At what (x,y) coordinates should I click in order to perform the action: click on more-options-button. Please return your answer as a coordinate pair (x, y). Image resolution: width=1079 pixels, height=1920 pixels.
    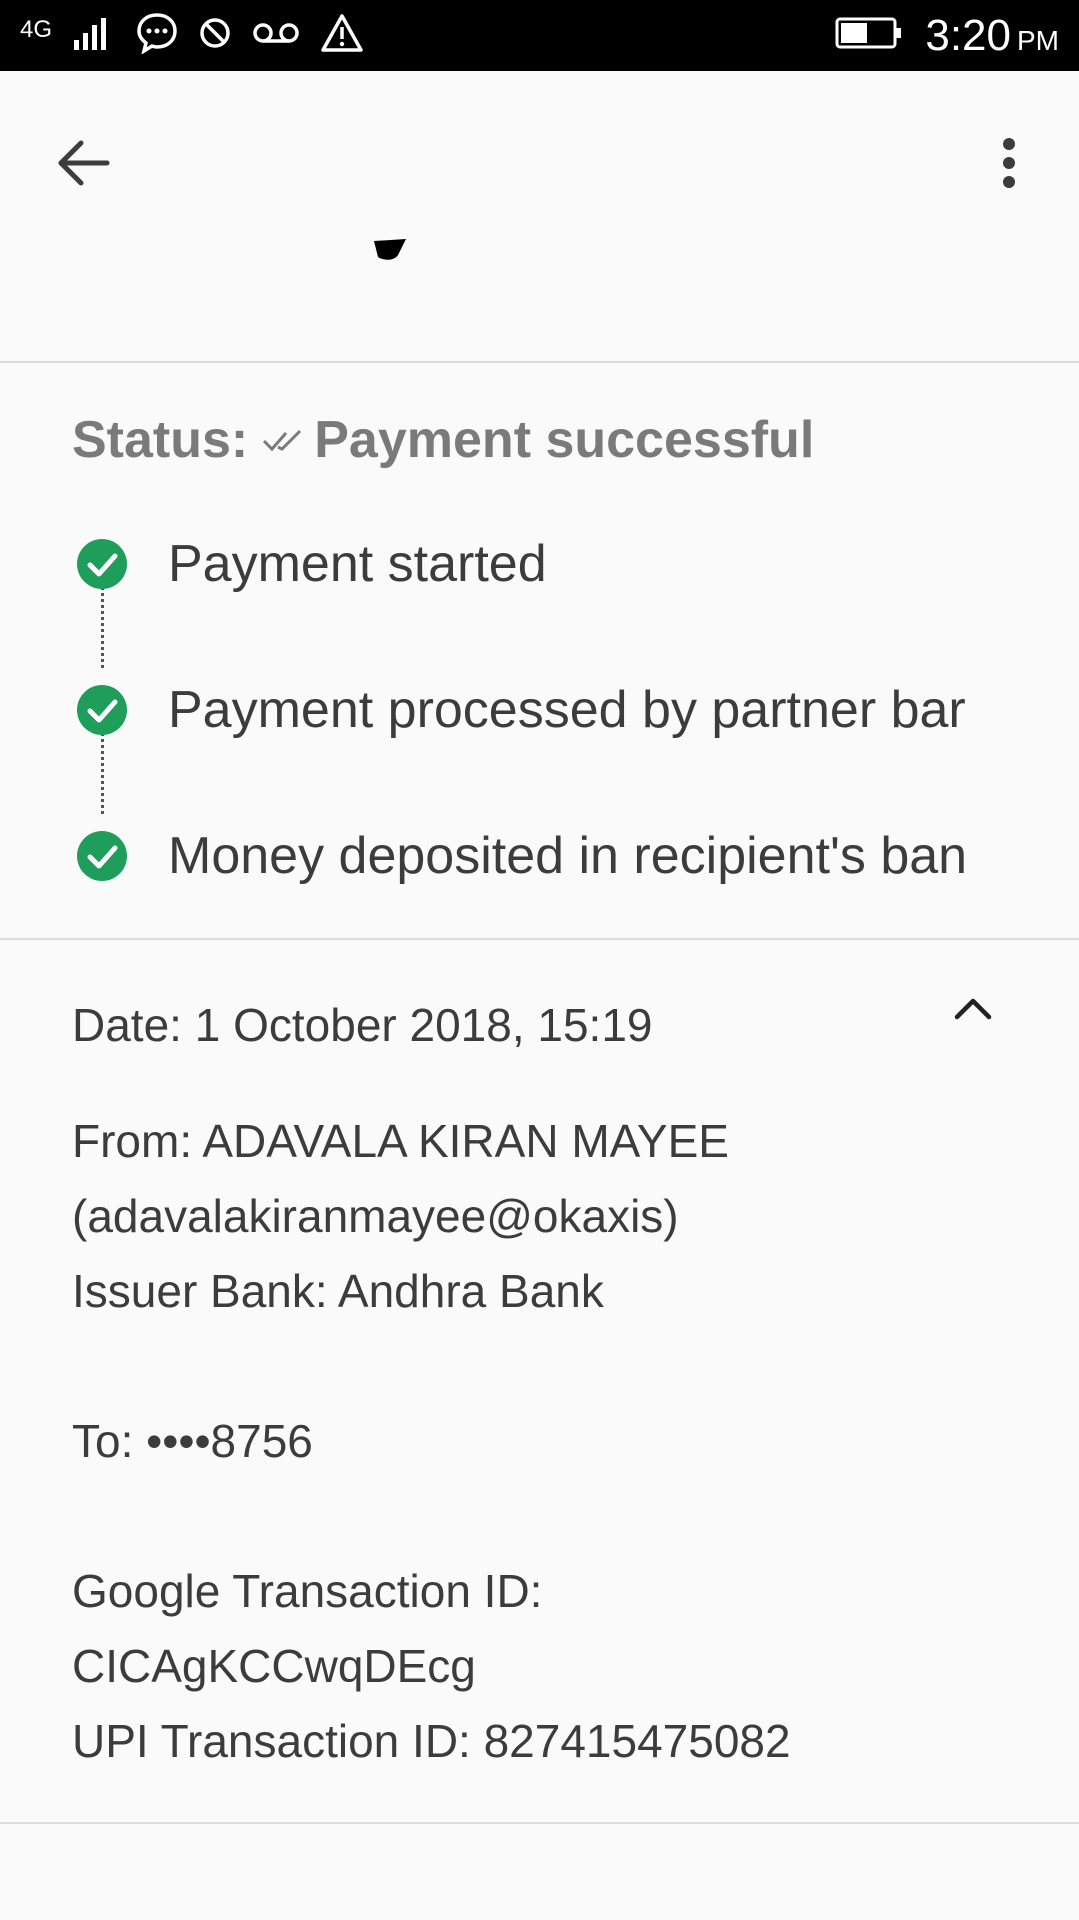
    Looking at the image, I should click on (1009, 165).